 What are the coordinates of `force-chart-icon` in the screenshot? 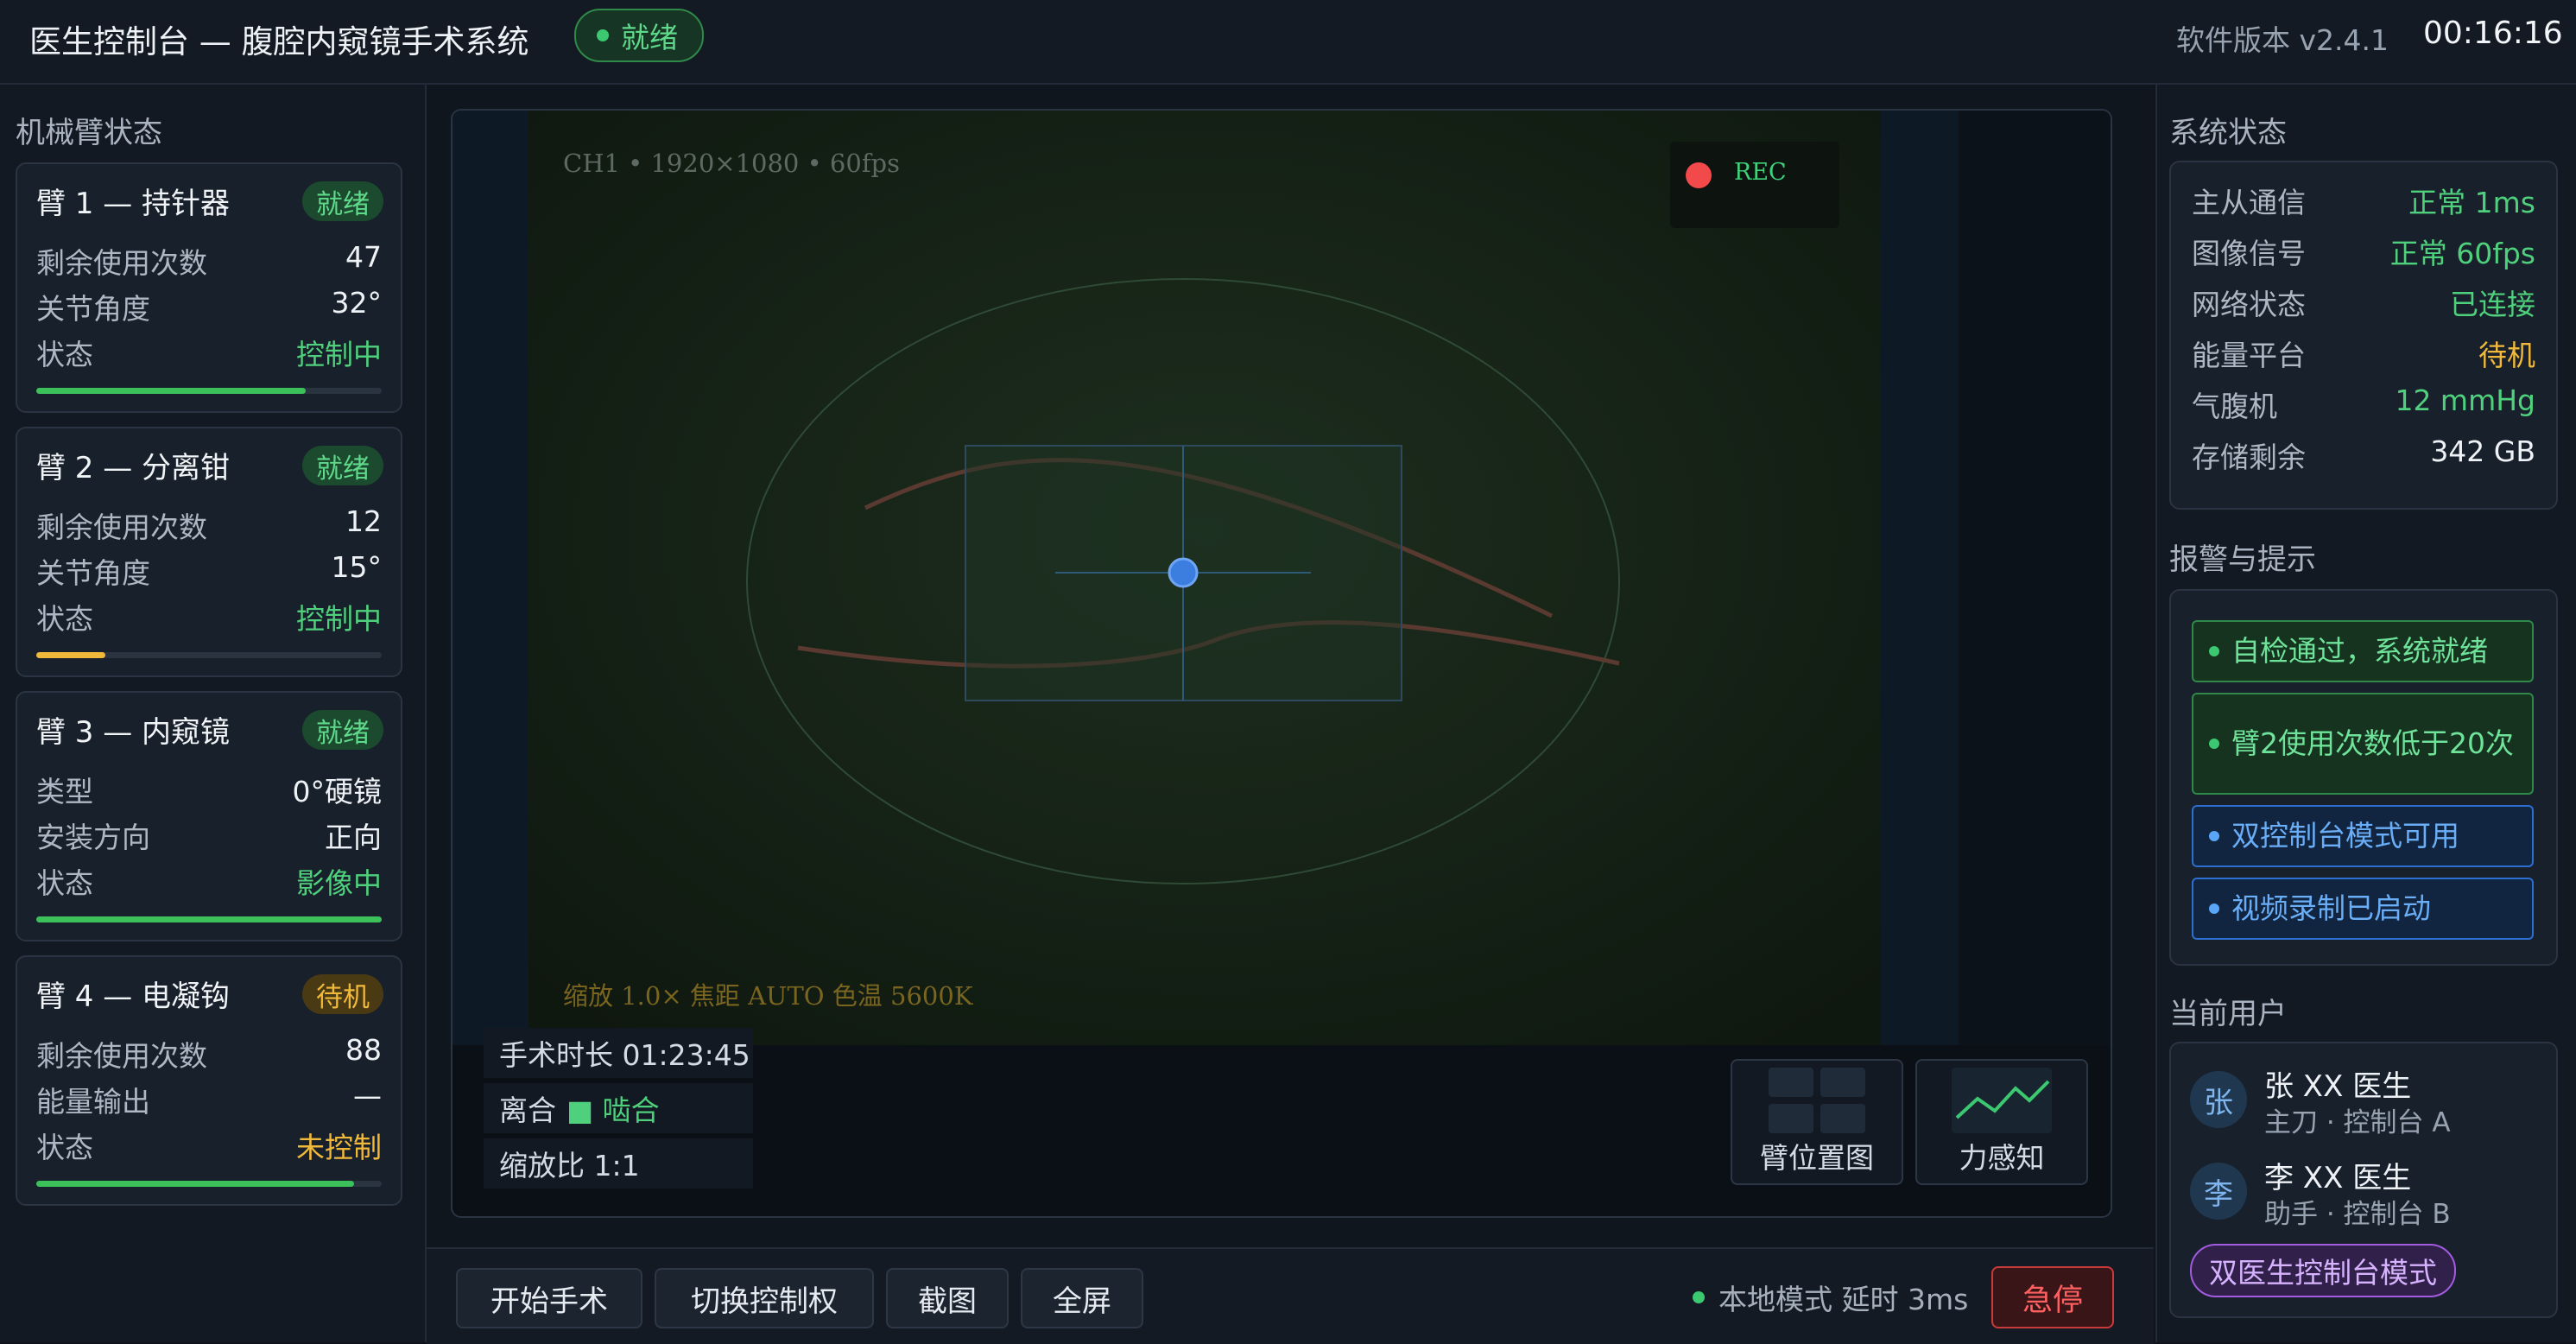 It's located at (2002, 1100).